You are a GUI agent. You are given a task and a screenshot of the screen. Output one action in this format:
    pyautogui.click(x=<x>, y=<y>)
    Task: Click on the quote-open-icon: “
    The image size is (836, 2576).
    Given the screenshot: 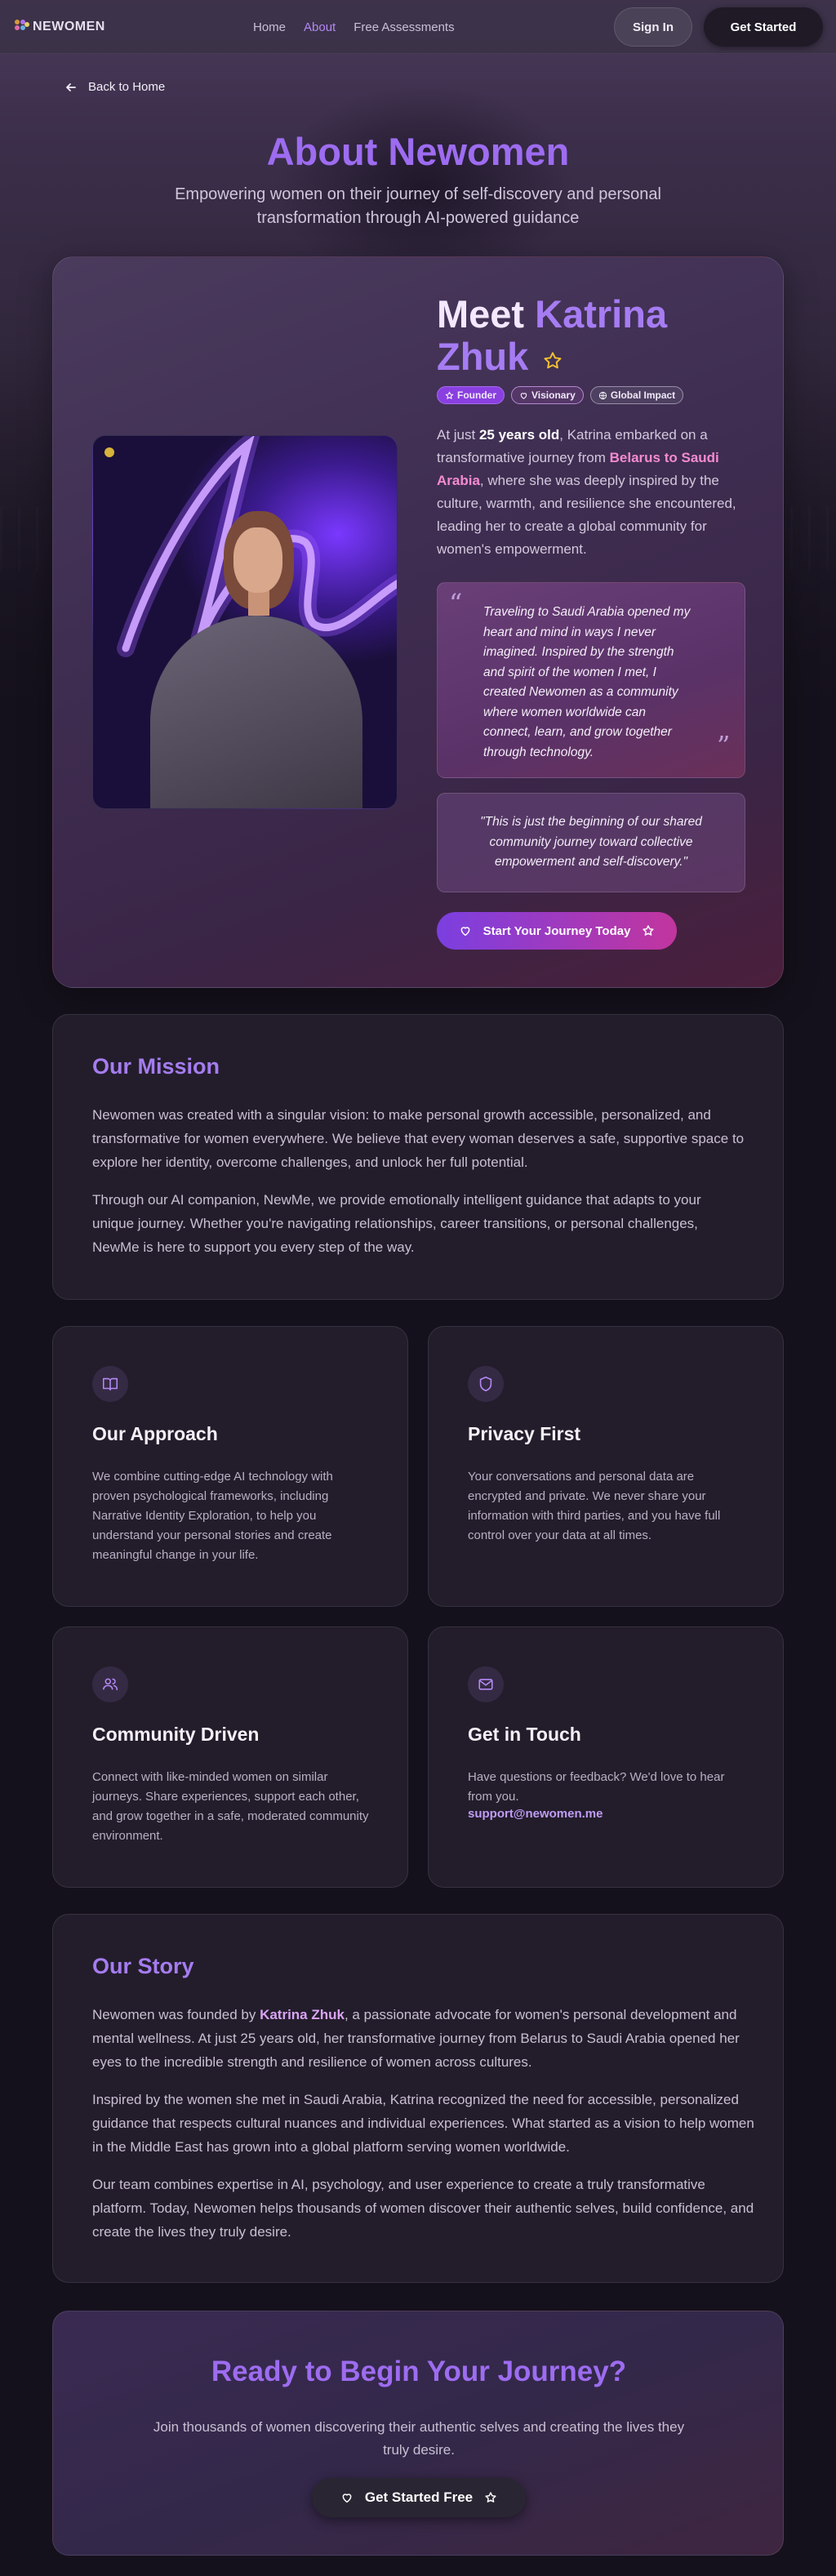 What is the action you would take?
    pyautogui.click(x=456, y=603)
    